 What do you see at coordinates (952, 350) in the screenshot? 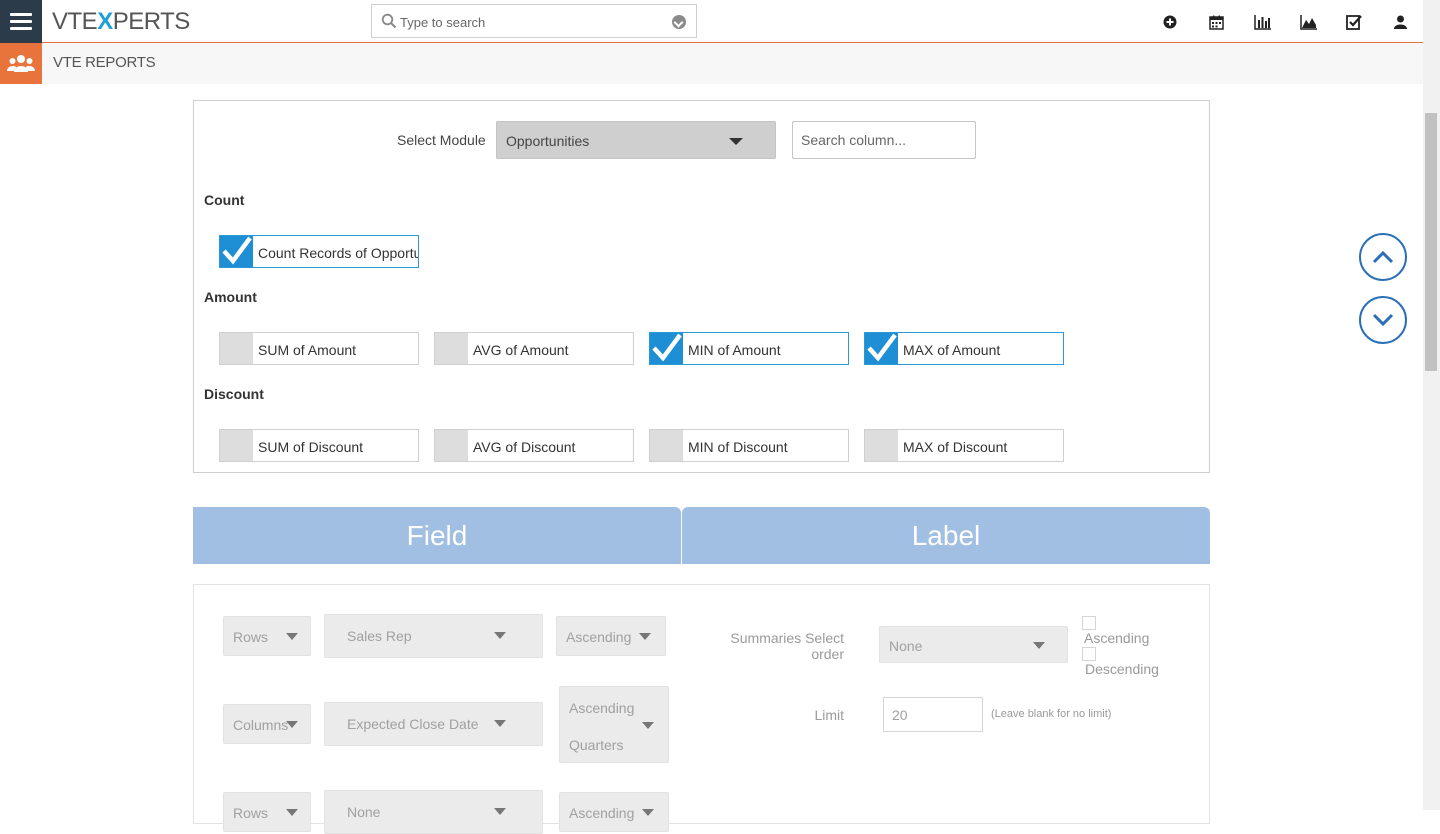
I see `checkbox-label: MAX of Amount` at bounding box center [952, 350].